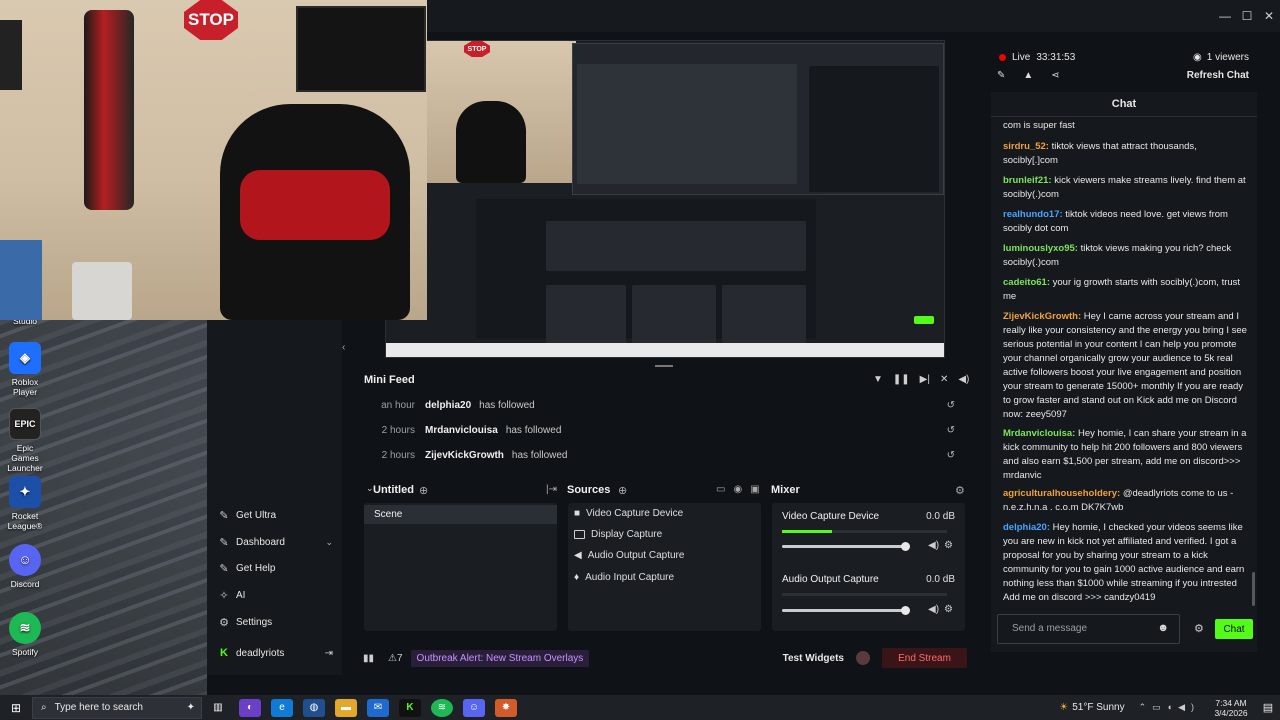  Describe the element at coordinates (378, 707) in the screenshot. I see `mail-icon: ✉` at that location.